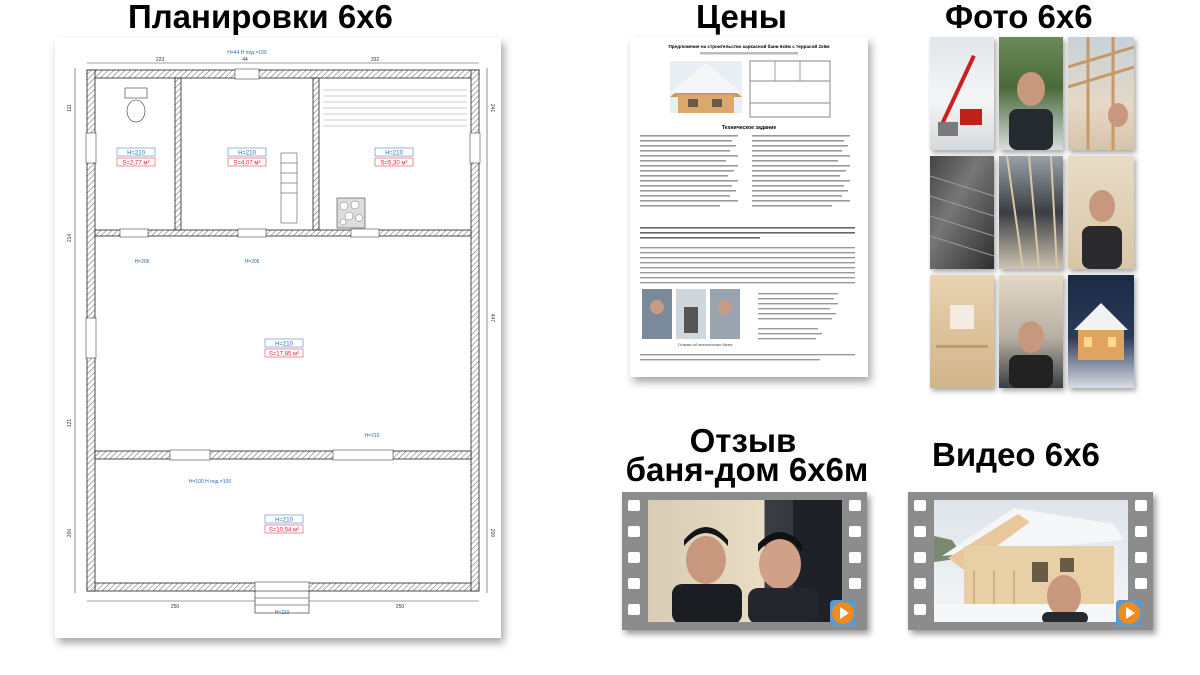 The image size is (1200, 675). What do you see at coordinates (175, 607) in the screenshot?
I see `dim-bottom-1: 250` at bounding box center [175, 607].